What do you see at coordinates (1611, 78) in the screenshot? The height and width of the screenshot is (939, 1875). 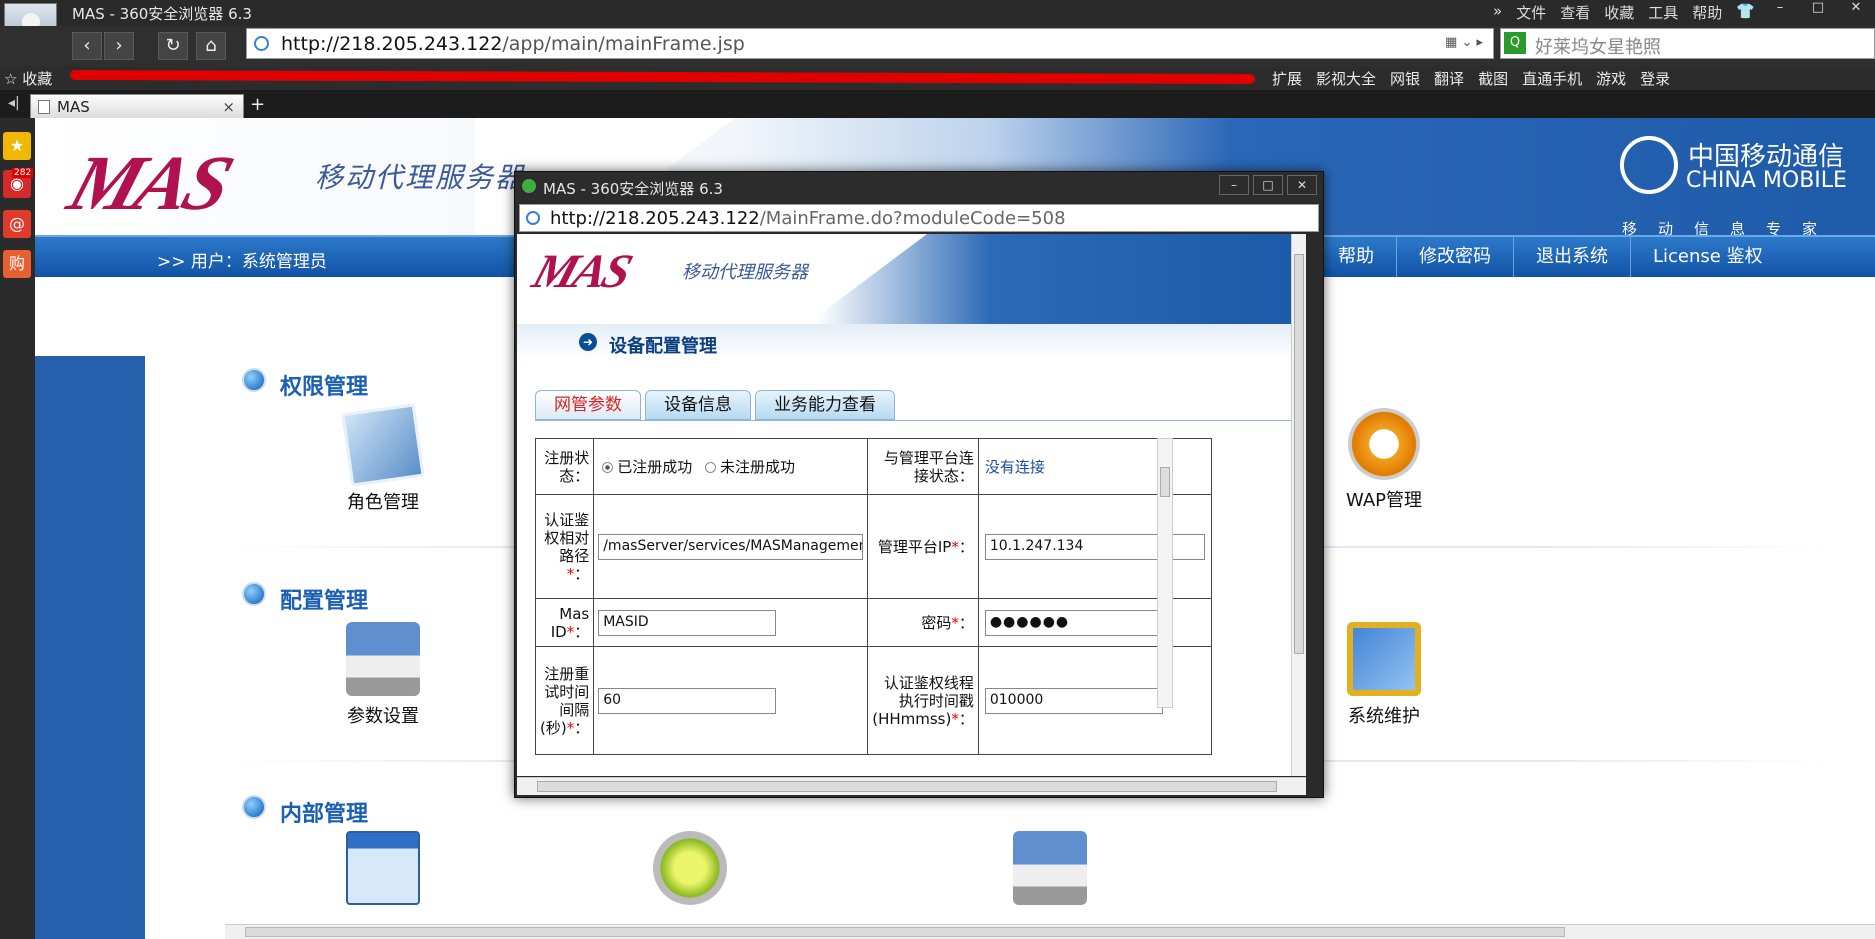 I see `bookmark-games: 游戏` at bounding box center [1611, 78].